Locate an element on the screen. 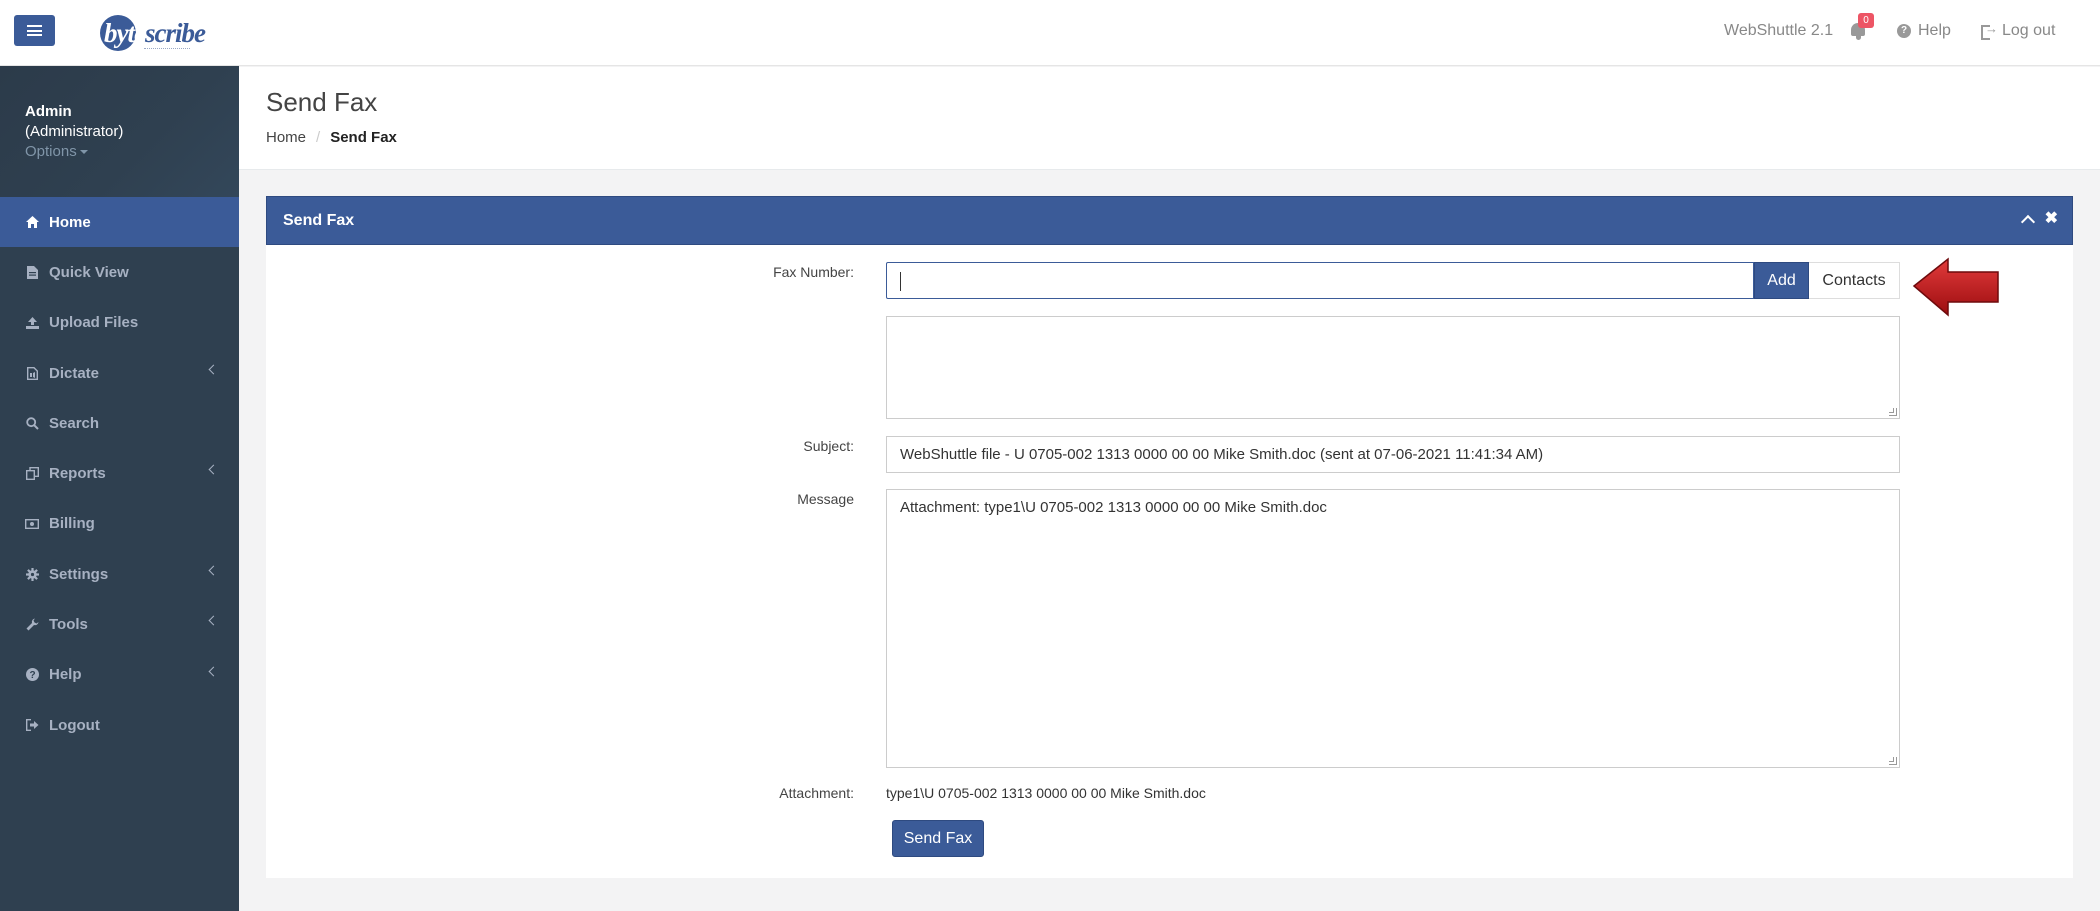 The image size is (2100, 911). options-dropdown: Options is located at coordinates (132, 152).